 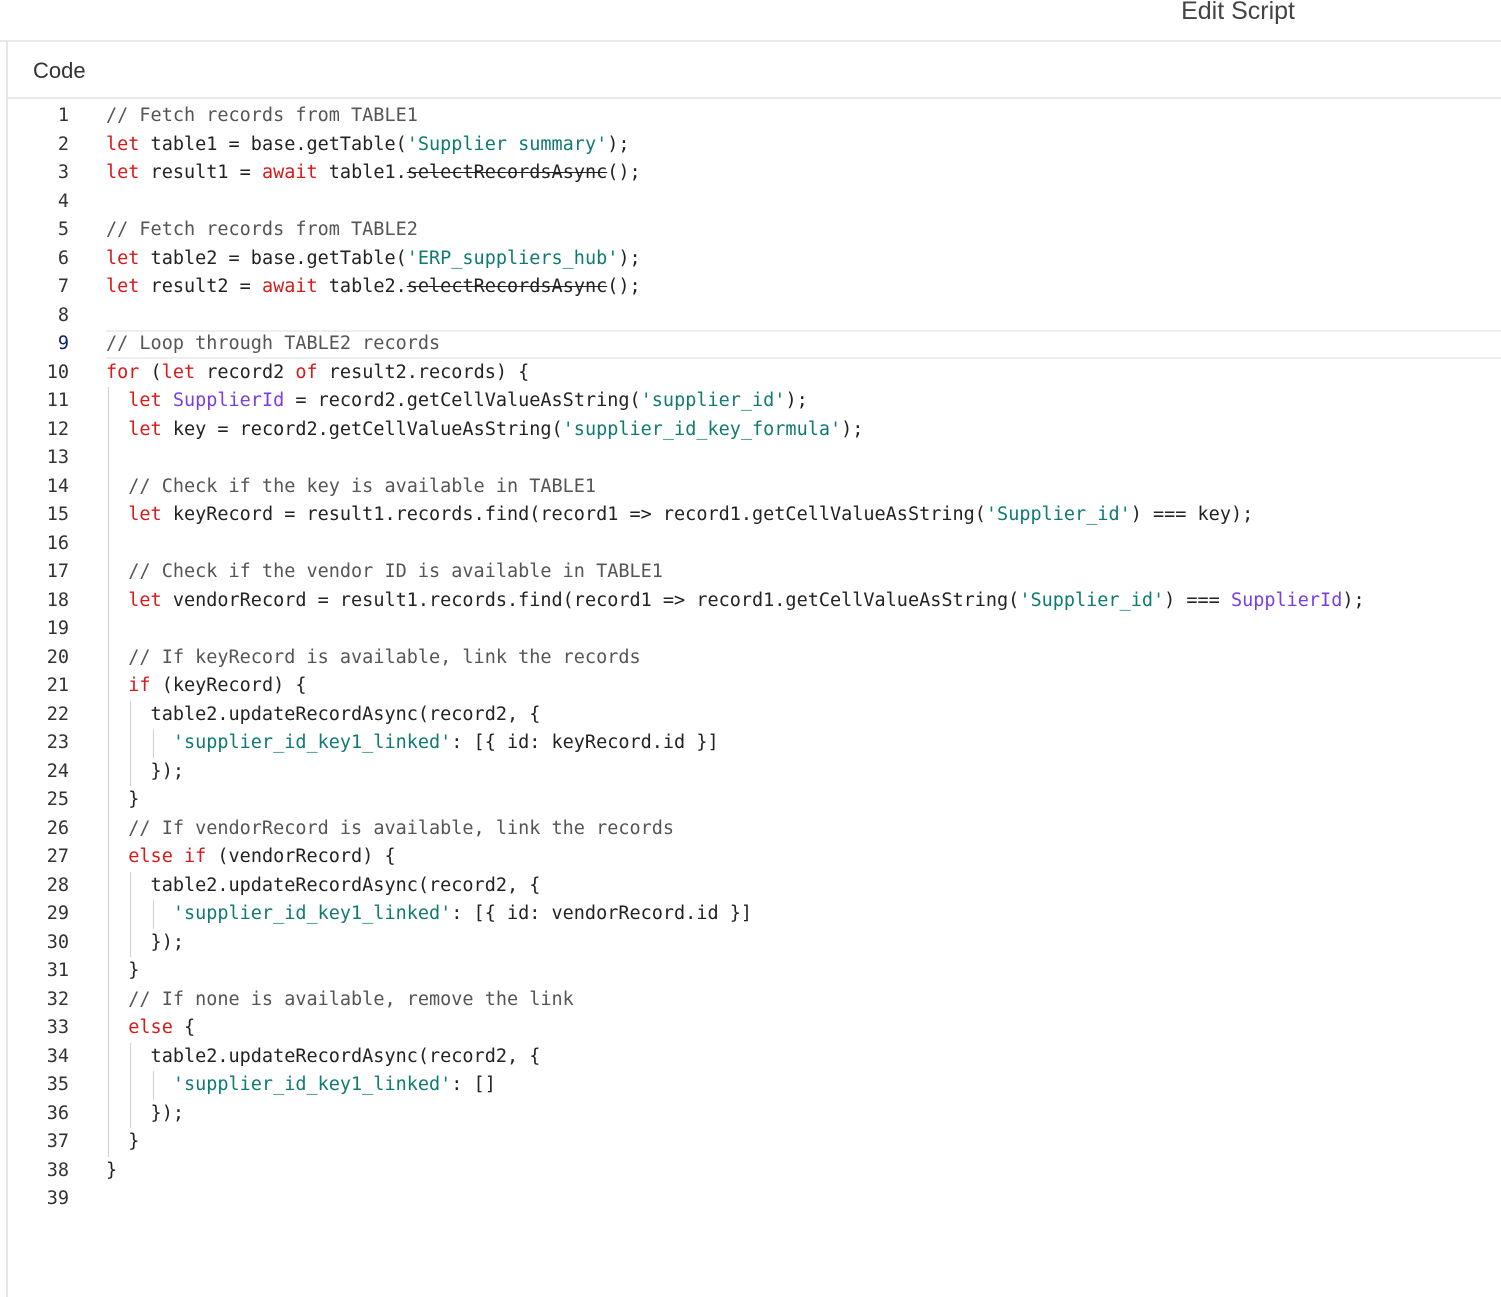 What do you see at coordinates (462, 400) in the screenshot?
I see `code-token: = record2.getCellValueAsString(` at bounding box center [462, 400].